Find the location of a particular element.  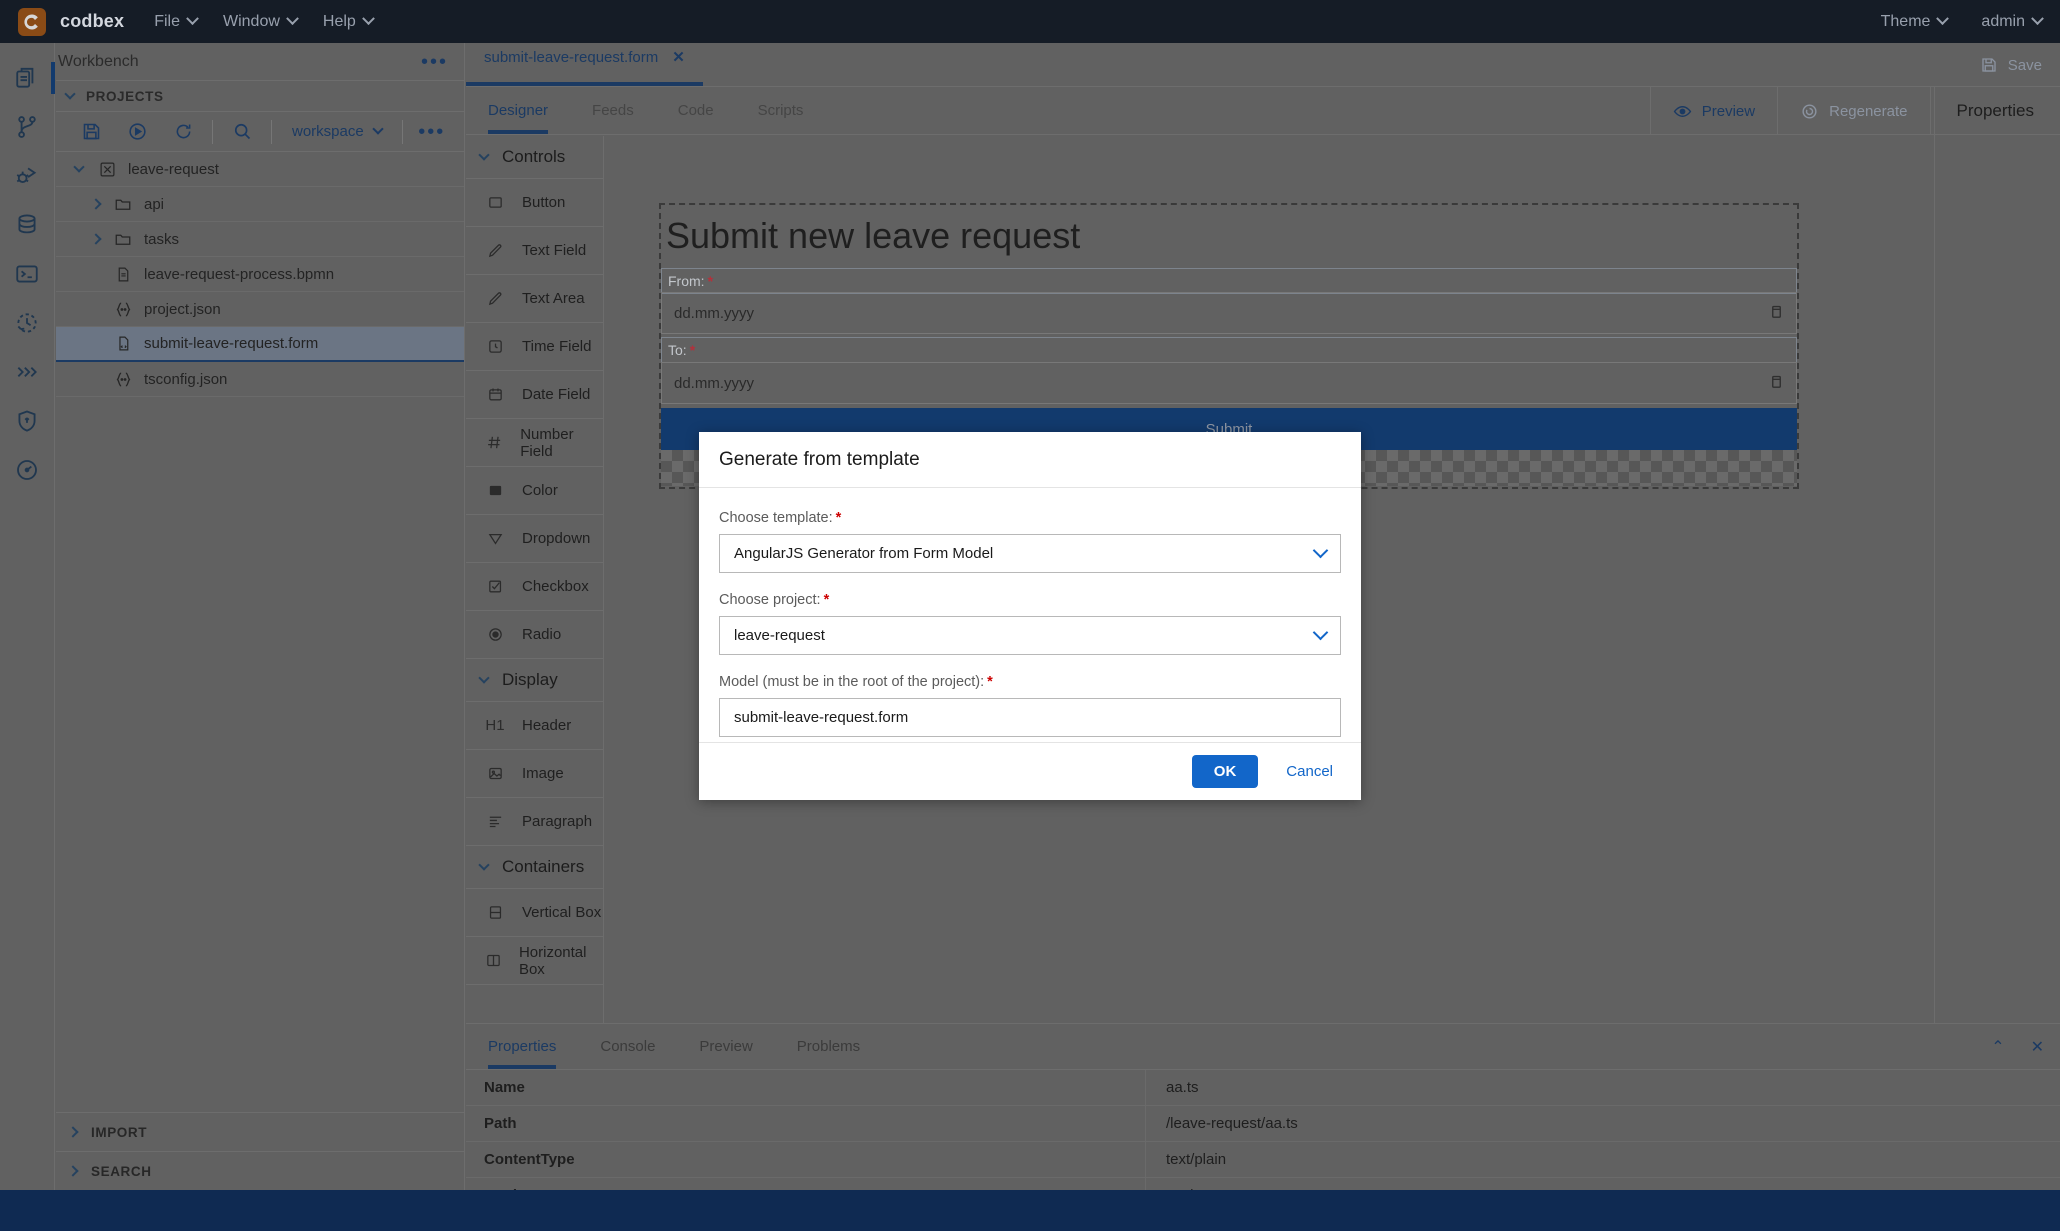

choose-project-label-text: Choose project: is located at coordinates (770, 600).